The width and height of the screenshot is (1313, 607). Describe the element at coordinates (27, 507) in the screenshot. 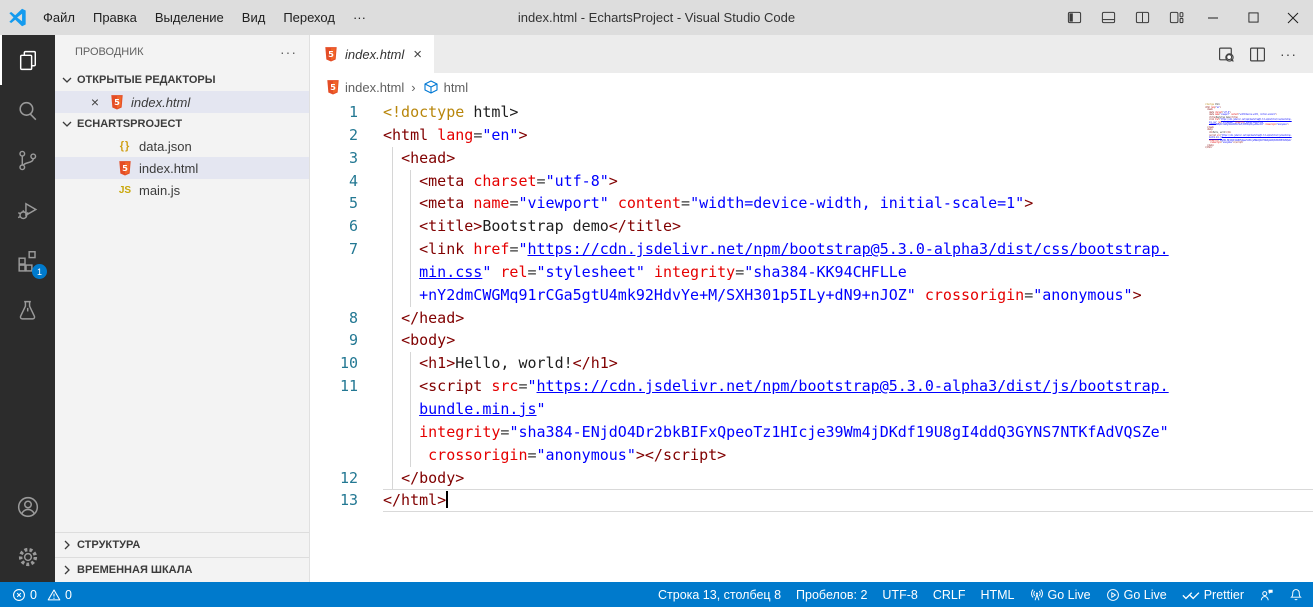

I see `account-icon` at that location.